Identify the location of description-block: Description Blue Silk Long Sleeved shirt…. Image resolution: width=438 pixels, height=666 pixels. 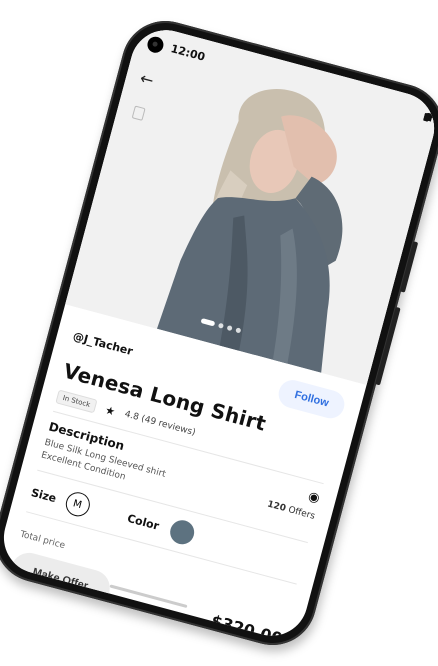
(106, 456).